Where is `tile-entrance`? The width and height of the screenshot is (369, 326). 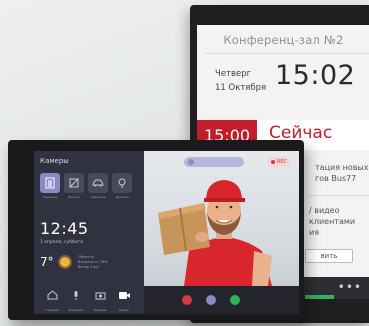 tile-entrance is located at coordinates (50, 183).